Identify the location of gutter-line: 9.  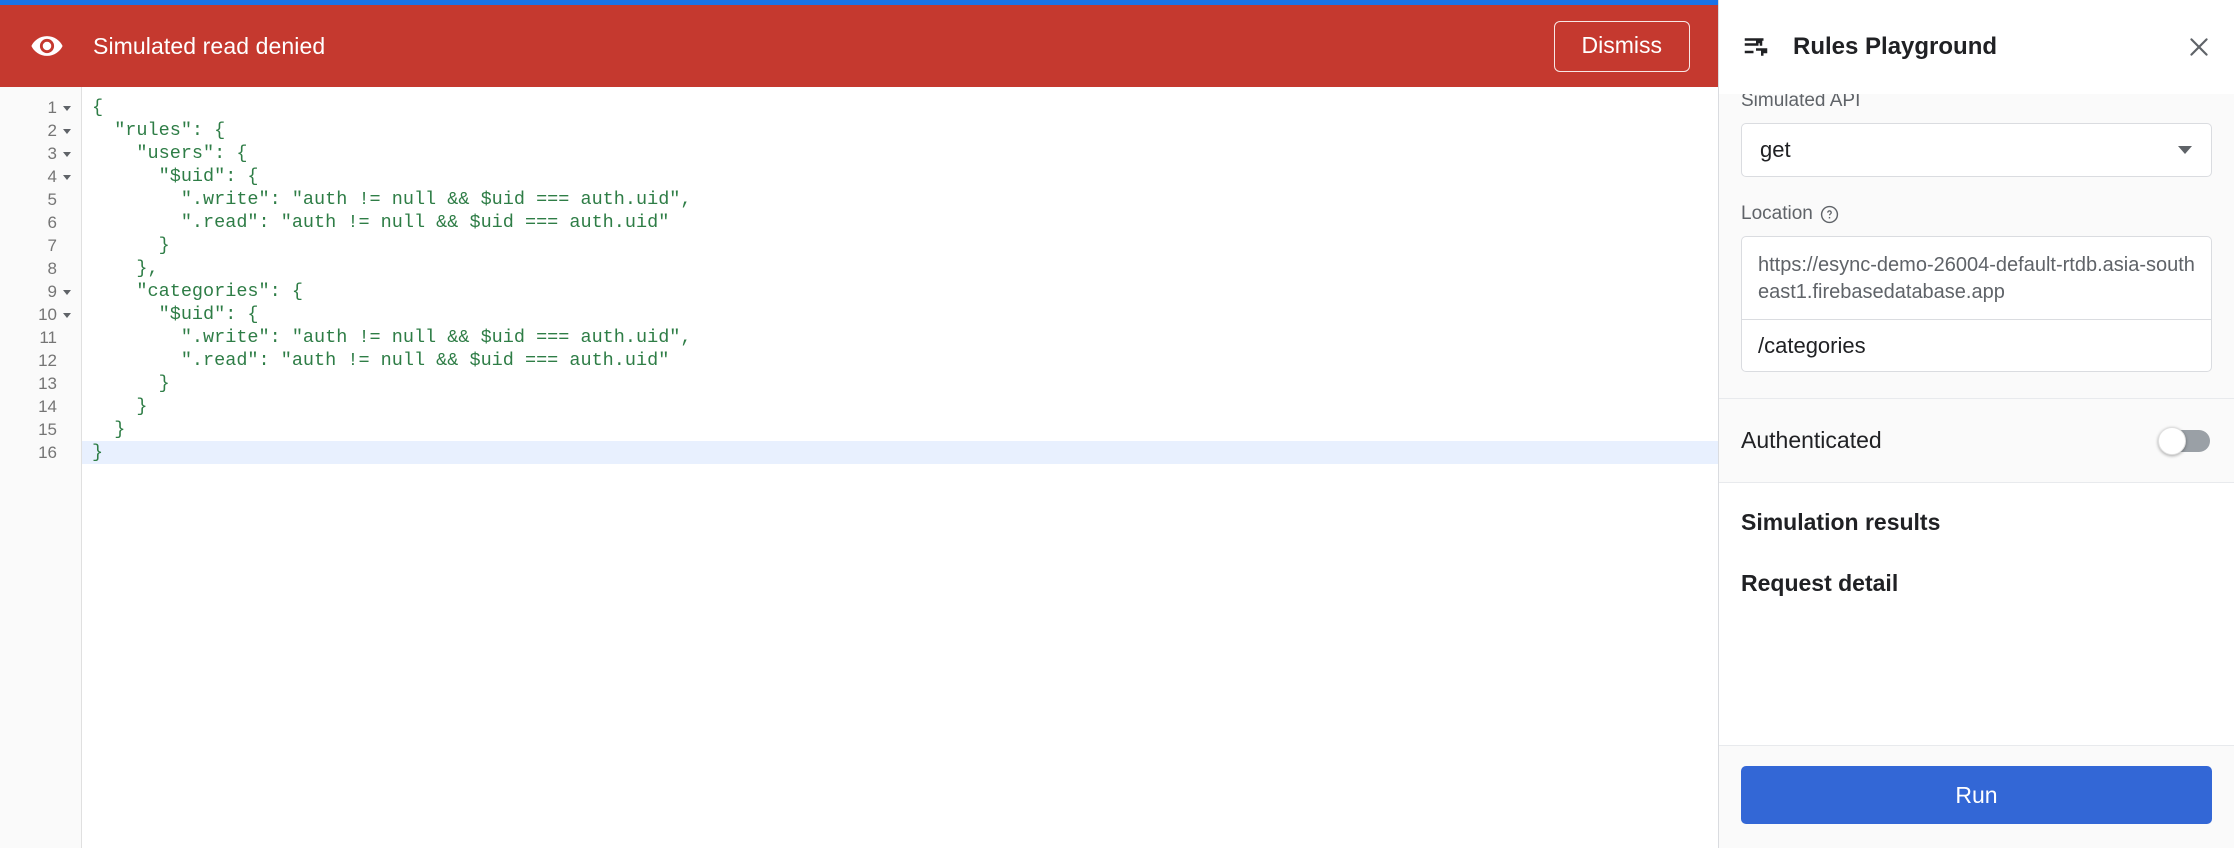
(40, 291).